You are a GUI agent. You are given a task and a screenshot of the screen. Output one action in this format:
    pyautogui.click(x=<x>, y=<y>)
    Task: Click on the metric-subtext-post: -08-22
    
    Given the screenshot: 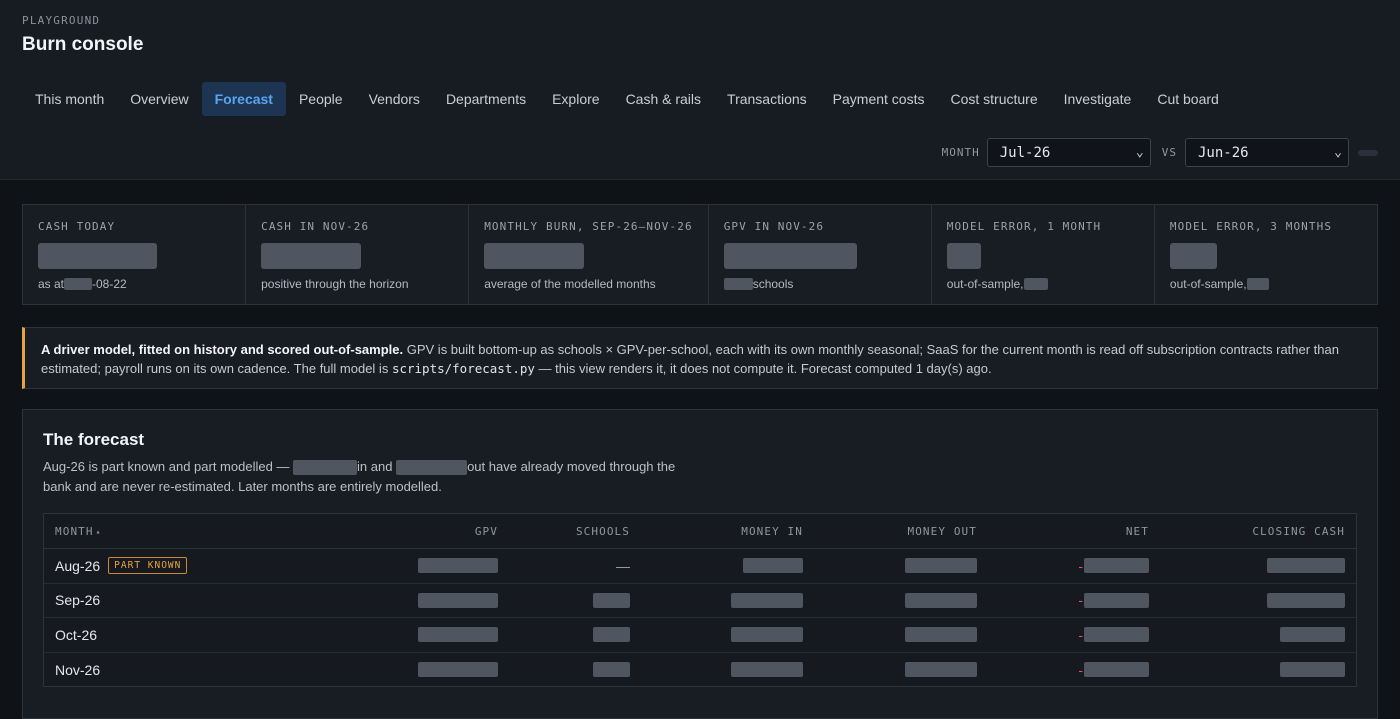 What is the action you would take?
    pyautogui.click(x=109, y=284)
    